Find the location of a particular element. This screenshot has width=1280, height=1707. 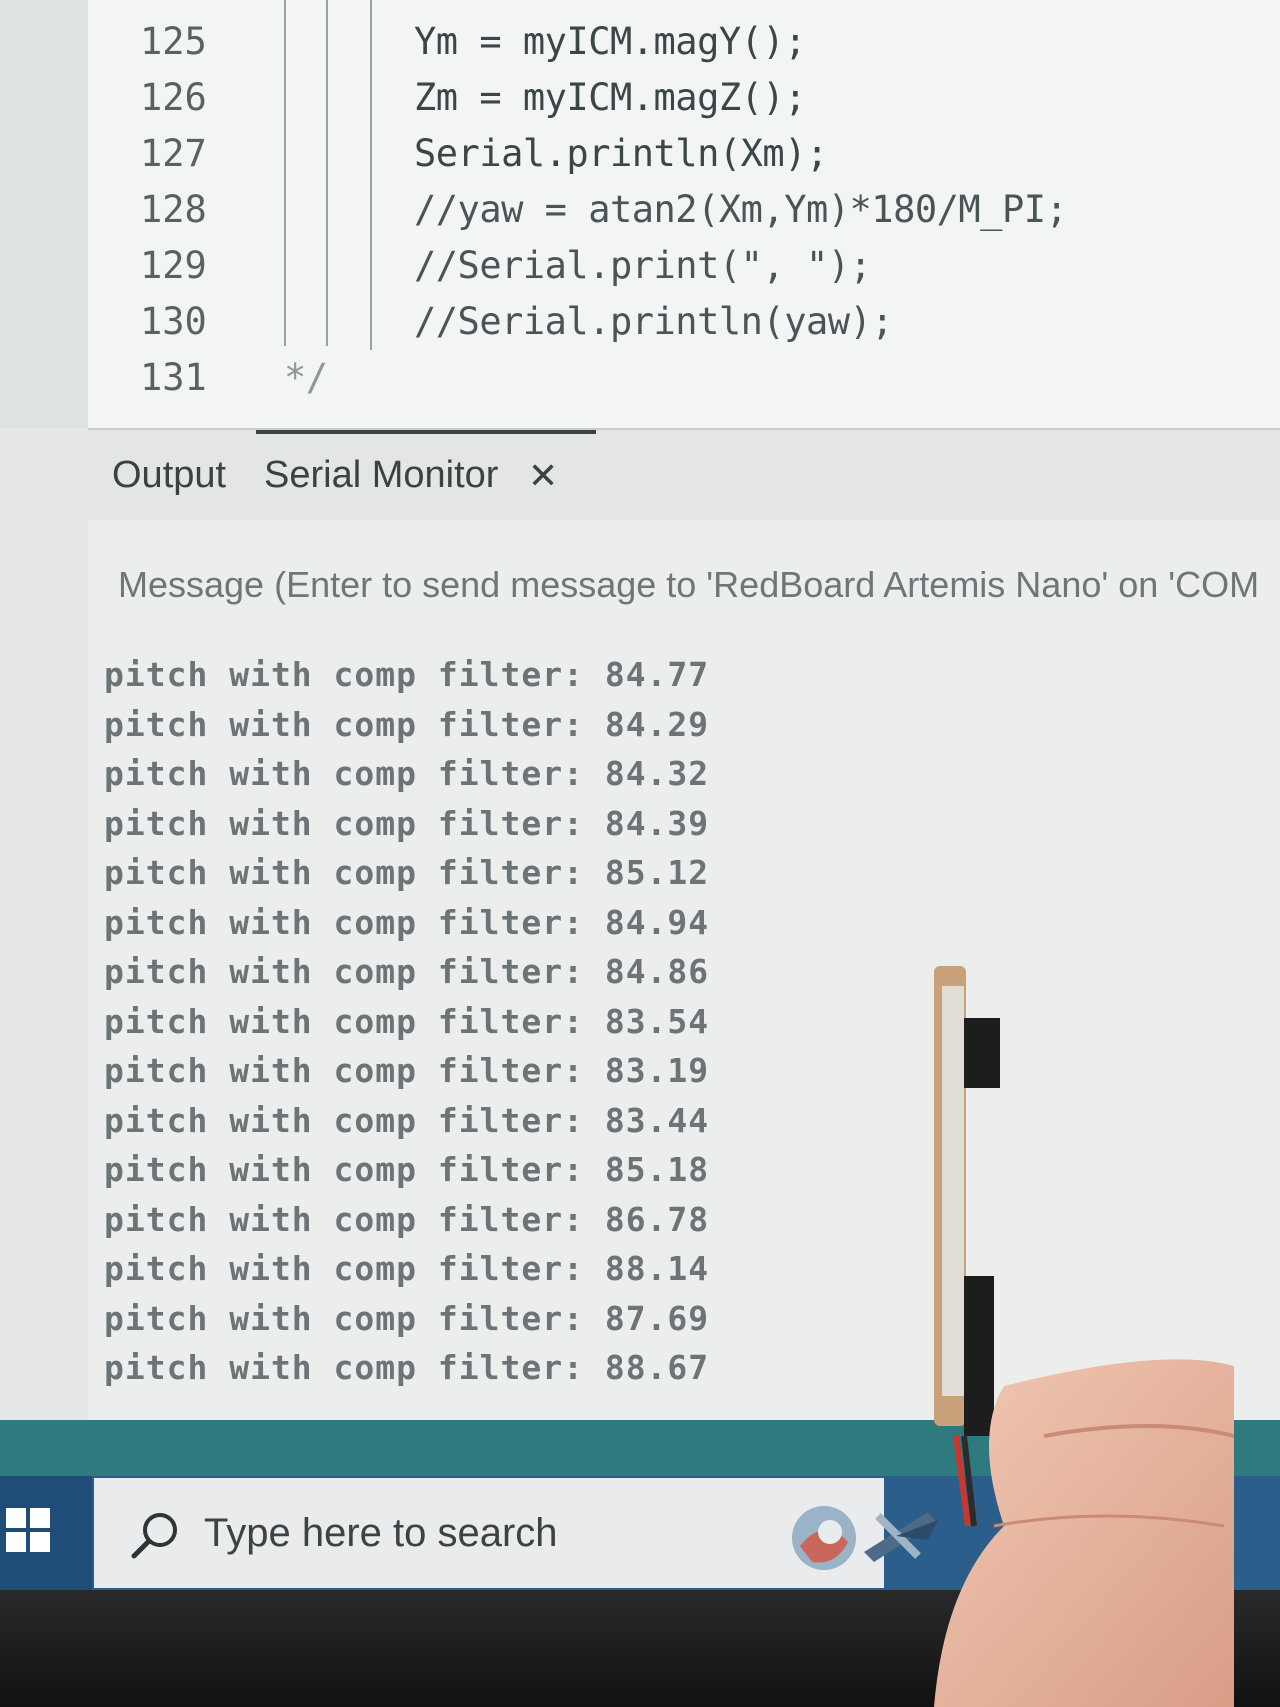

line-number: 126 is located at coordinates (173, 97).